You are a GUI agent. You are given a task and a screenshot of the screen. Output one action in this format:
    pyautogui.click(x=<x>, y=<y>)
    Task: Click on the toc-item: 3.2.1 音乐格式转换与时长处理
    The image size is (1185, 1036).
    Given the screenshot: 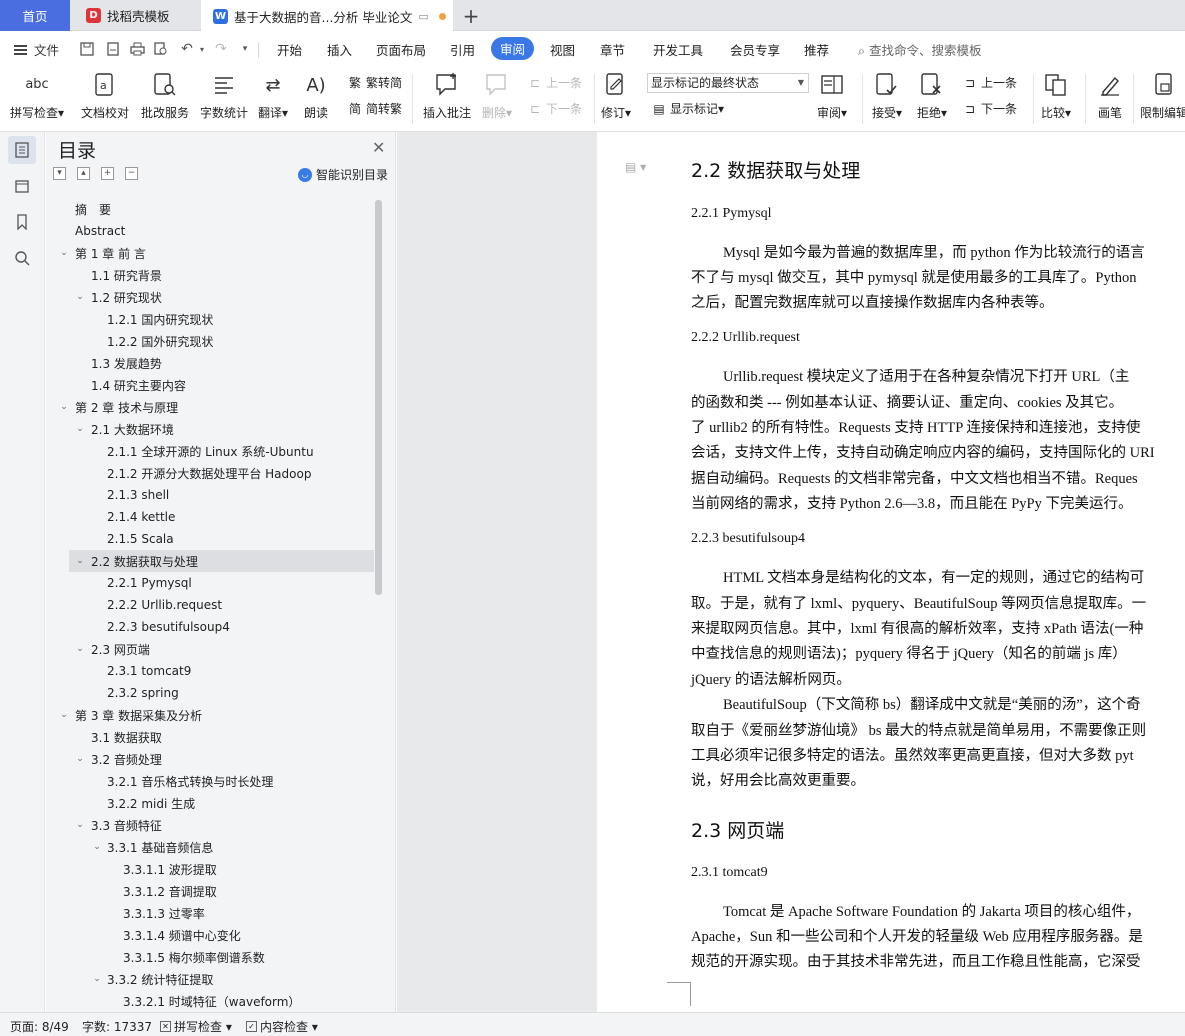 What is the action you would take?
    pyautogui.click(x=210, y=781)
    